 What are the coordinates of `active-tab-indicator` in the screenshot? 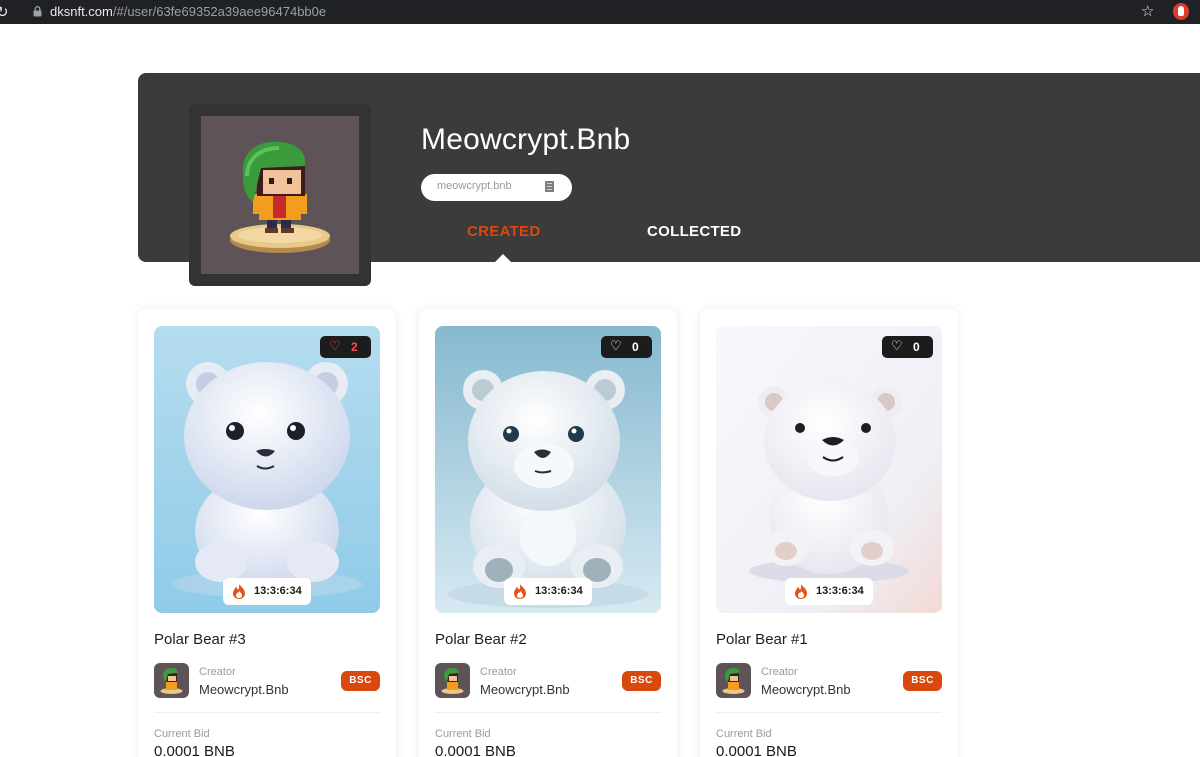 It's located at (503, 258).